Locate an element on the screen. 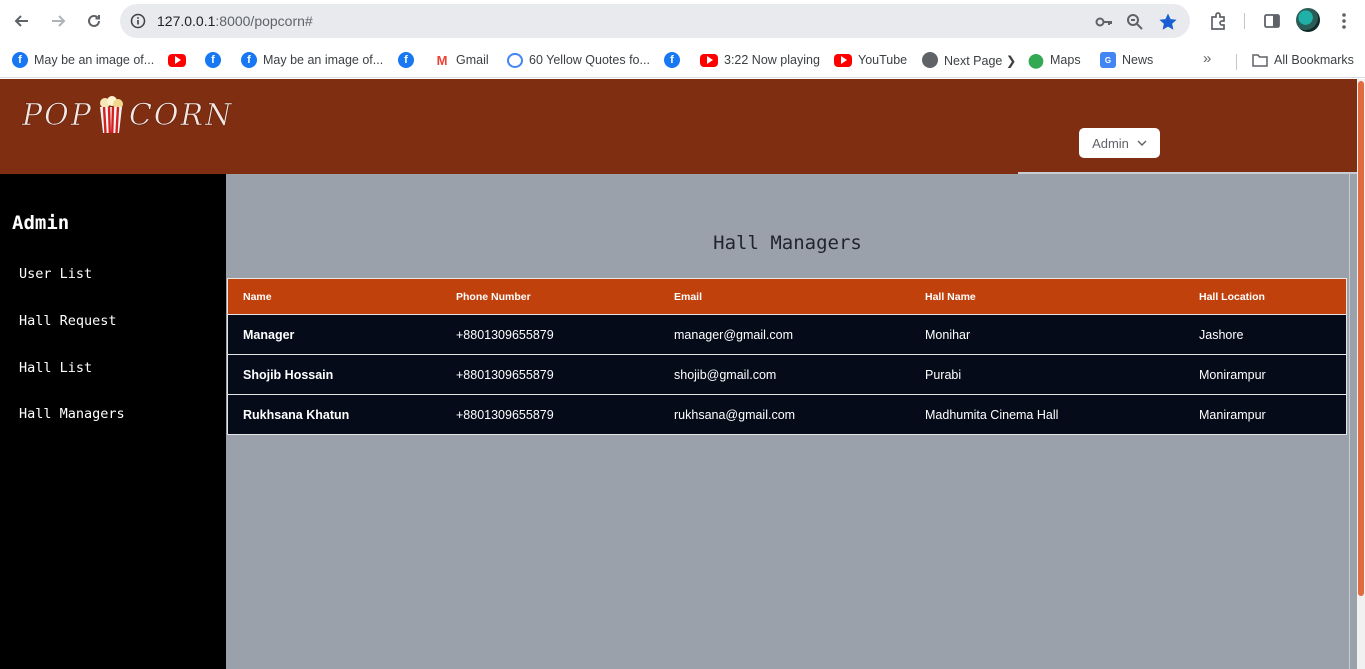 Image resolution: width=1365 pixels, height=669 pixels. extensions-icon is located at coordinates (1218, 21).